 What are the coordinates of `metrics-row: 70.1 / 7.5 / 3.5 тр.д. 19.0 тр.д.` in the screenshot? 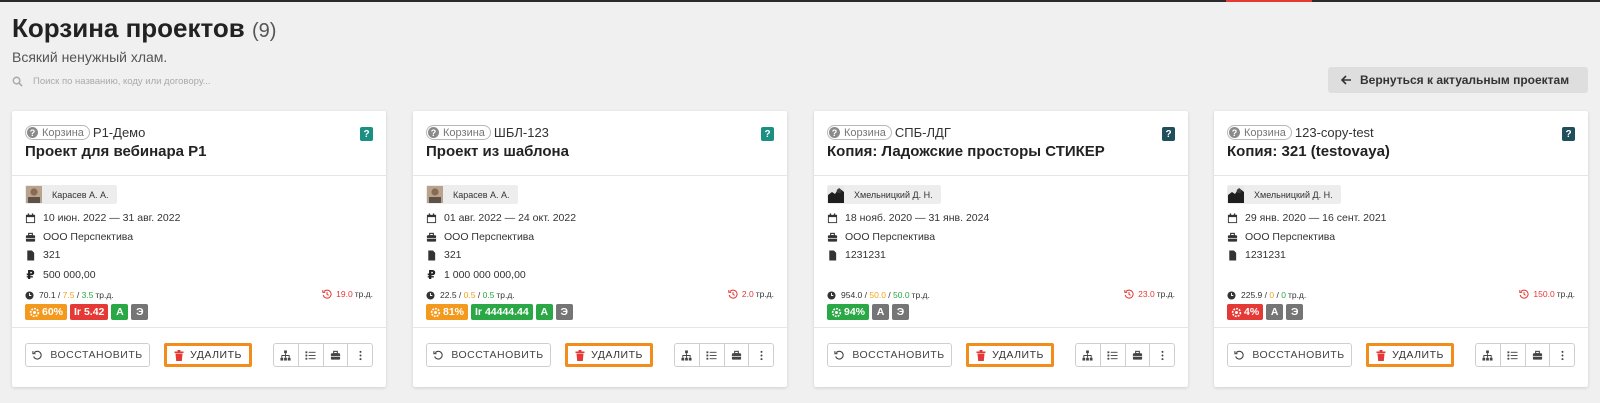 It's located at (199, 295).